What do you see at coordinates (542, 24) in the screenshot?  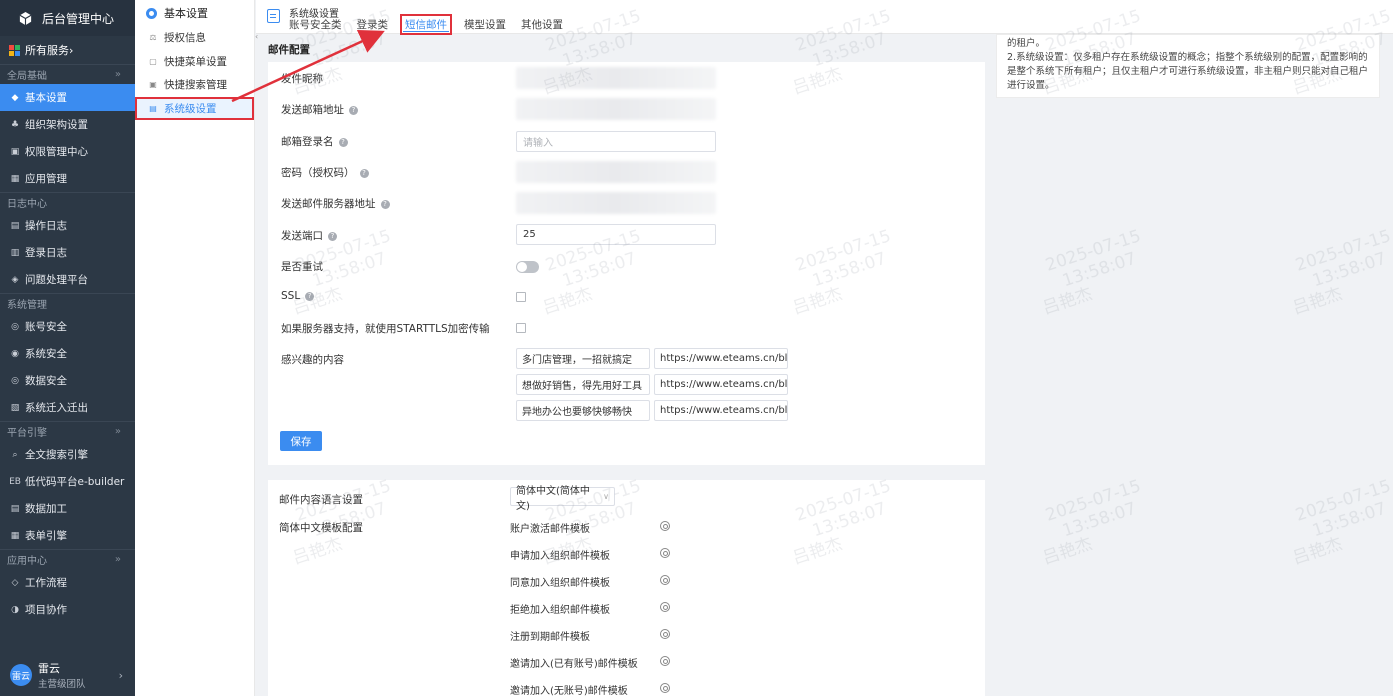 I see `tab-item: 其他设置` at bounding box center [542, 24].